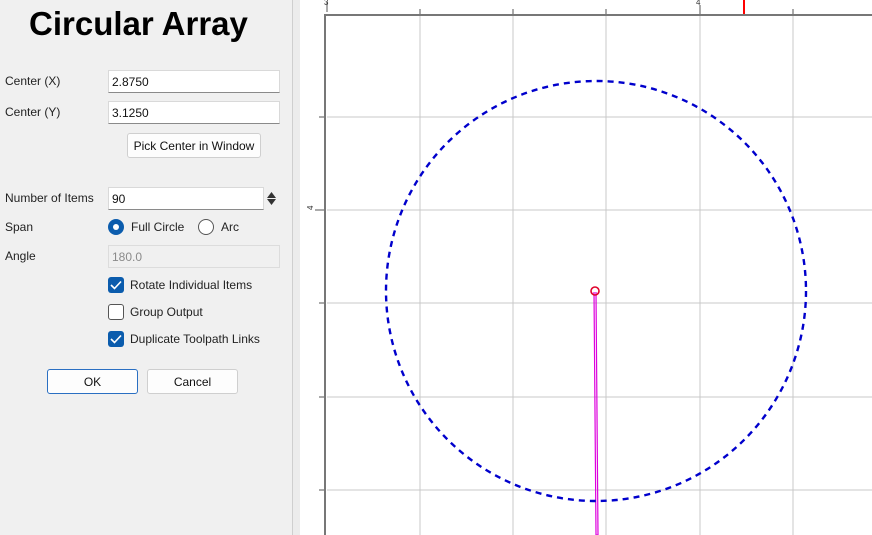  Describe the element at coordinates (296, 267) in the screenshot. I see `panel-splitter` at that location.